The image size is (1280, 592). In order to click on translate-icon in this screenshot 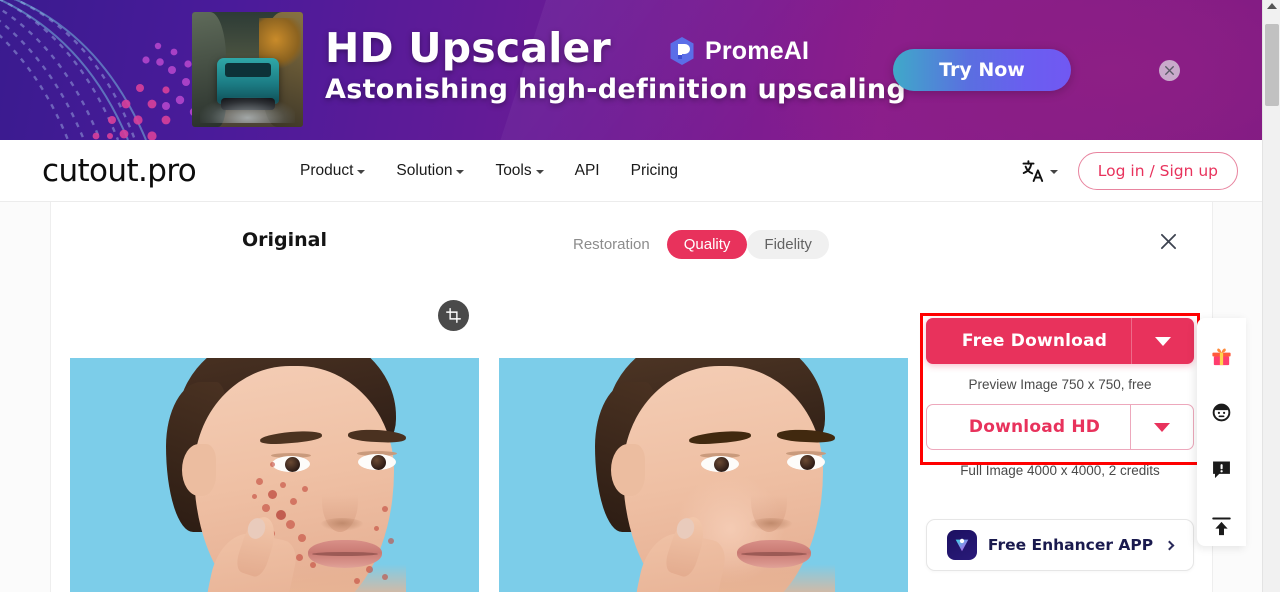, I will do `click(1032, 170)`.